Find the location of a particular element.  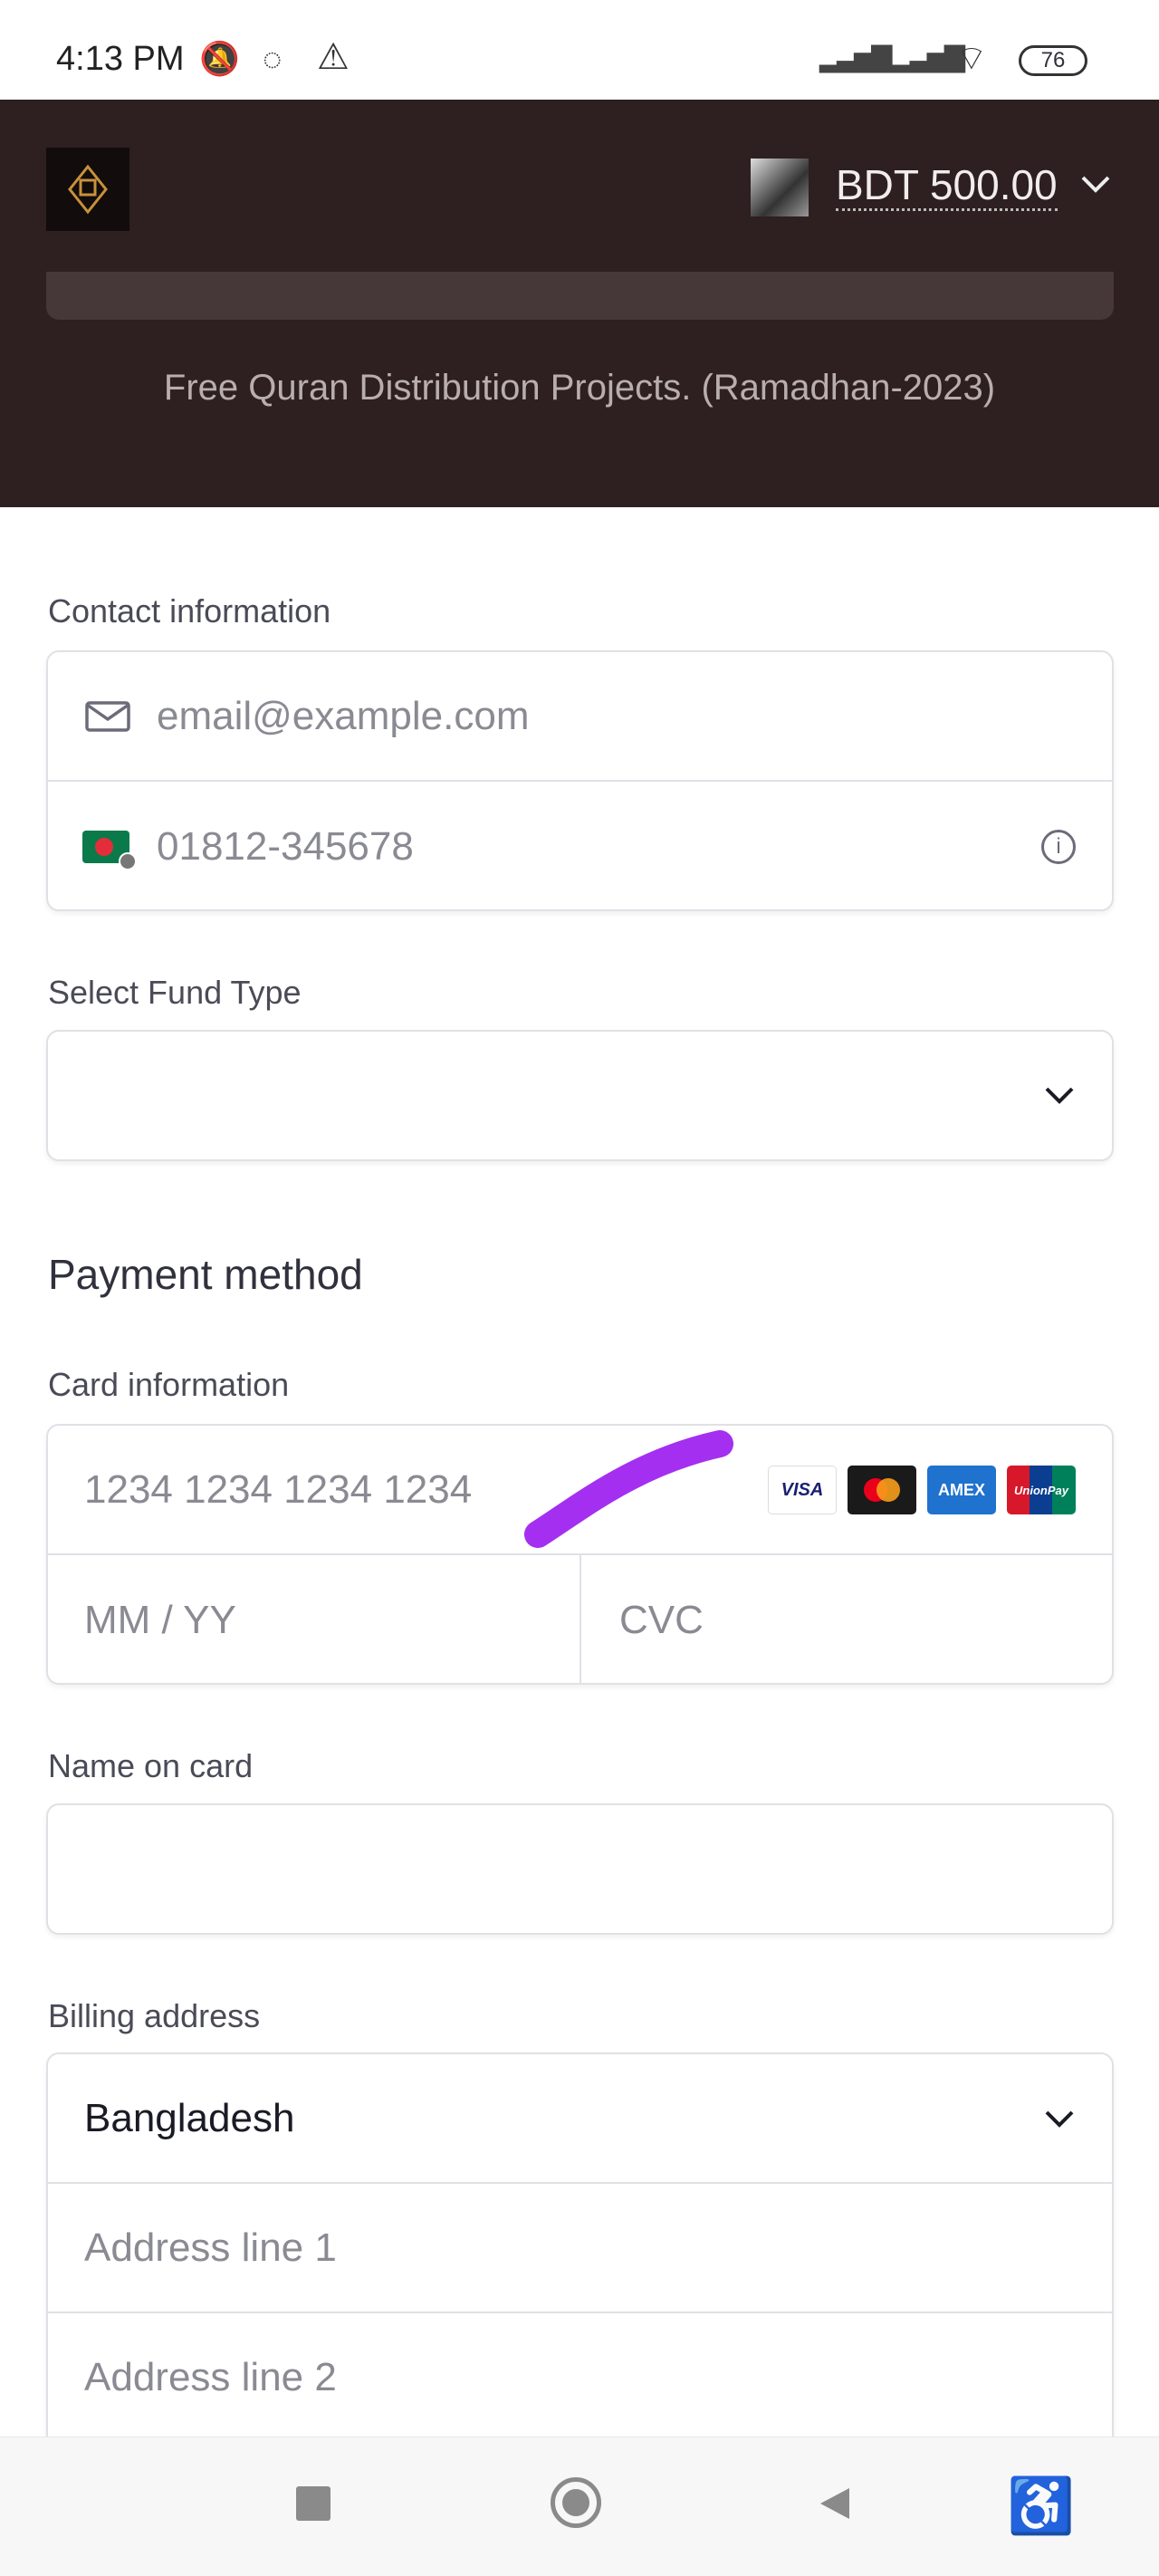

country-select: Bangladesh is located at coordinates (580, 2118).